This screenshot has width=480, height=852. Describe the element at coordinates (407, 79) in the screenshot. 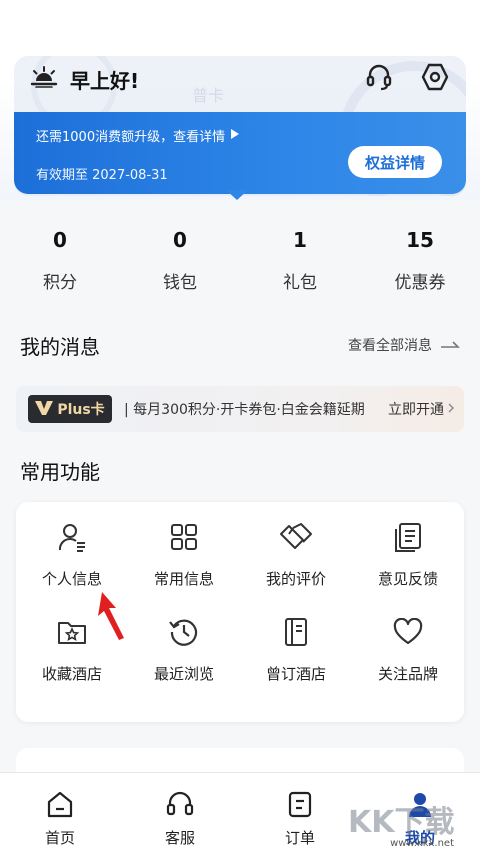

I see `top-actions` at that location.